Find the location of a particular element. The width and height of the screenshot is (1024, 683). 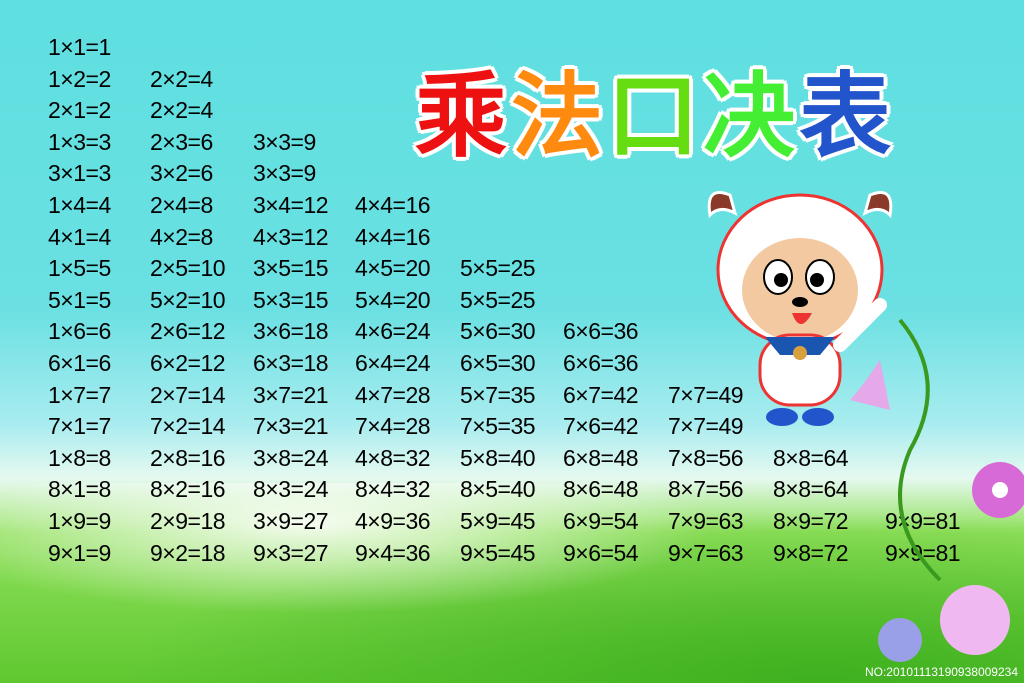

equation: 8×1=8 is located at coordinates (79, 489).